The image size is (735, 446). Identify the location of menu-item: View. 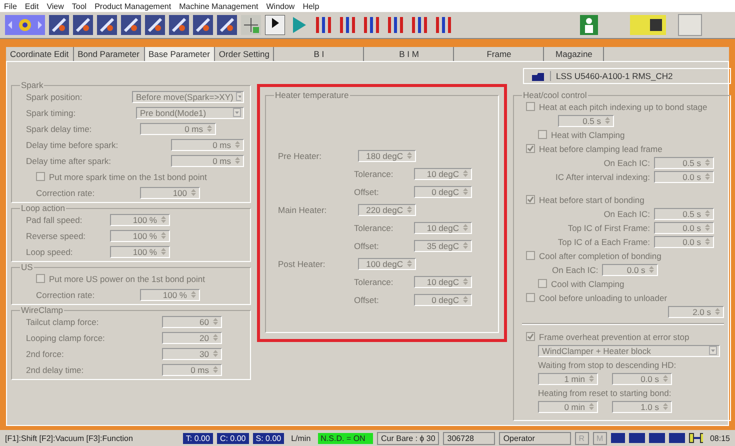
(55, 6).